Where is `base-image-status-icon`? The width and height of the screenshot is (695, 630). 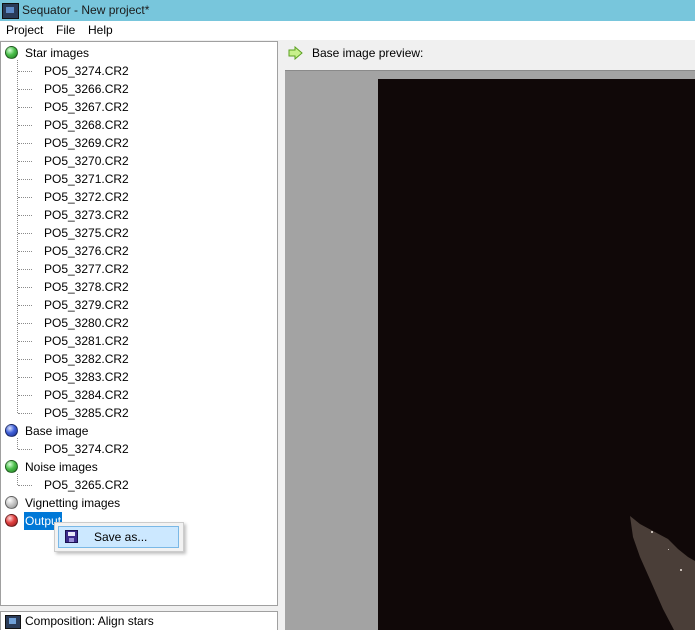
base-image-status-icon is located at coordinates (11, 430).